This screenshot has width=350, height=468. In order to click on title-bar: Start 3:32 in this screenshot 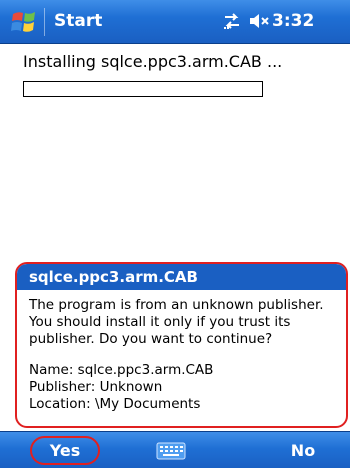, I will do `click(175, 22)`.